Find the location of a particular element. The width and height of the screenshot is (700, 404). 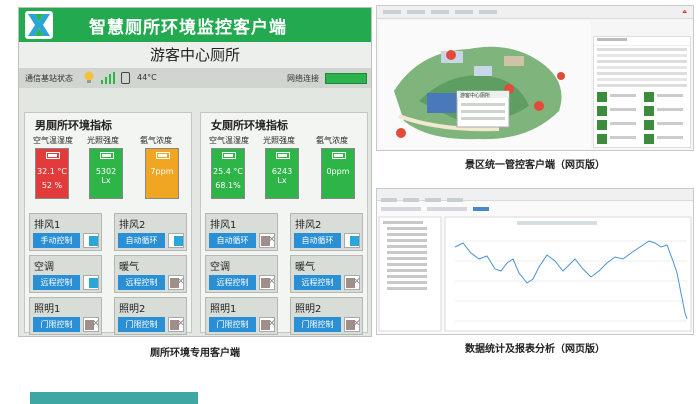

ammonia-card: 0ppm is located at coordinates (338, 173).